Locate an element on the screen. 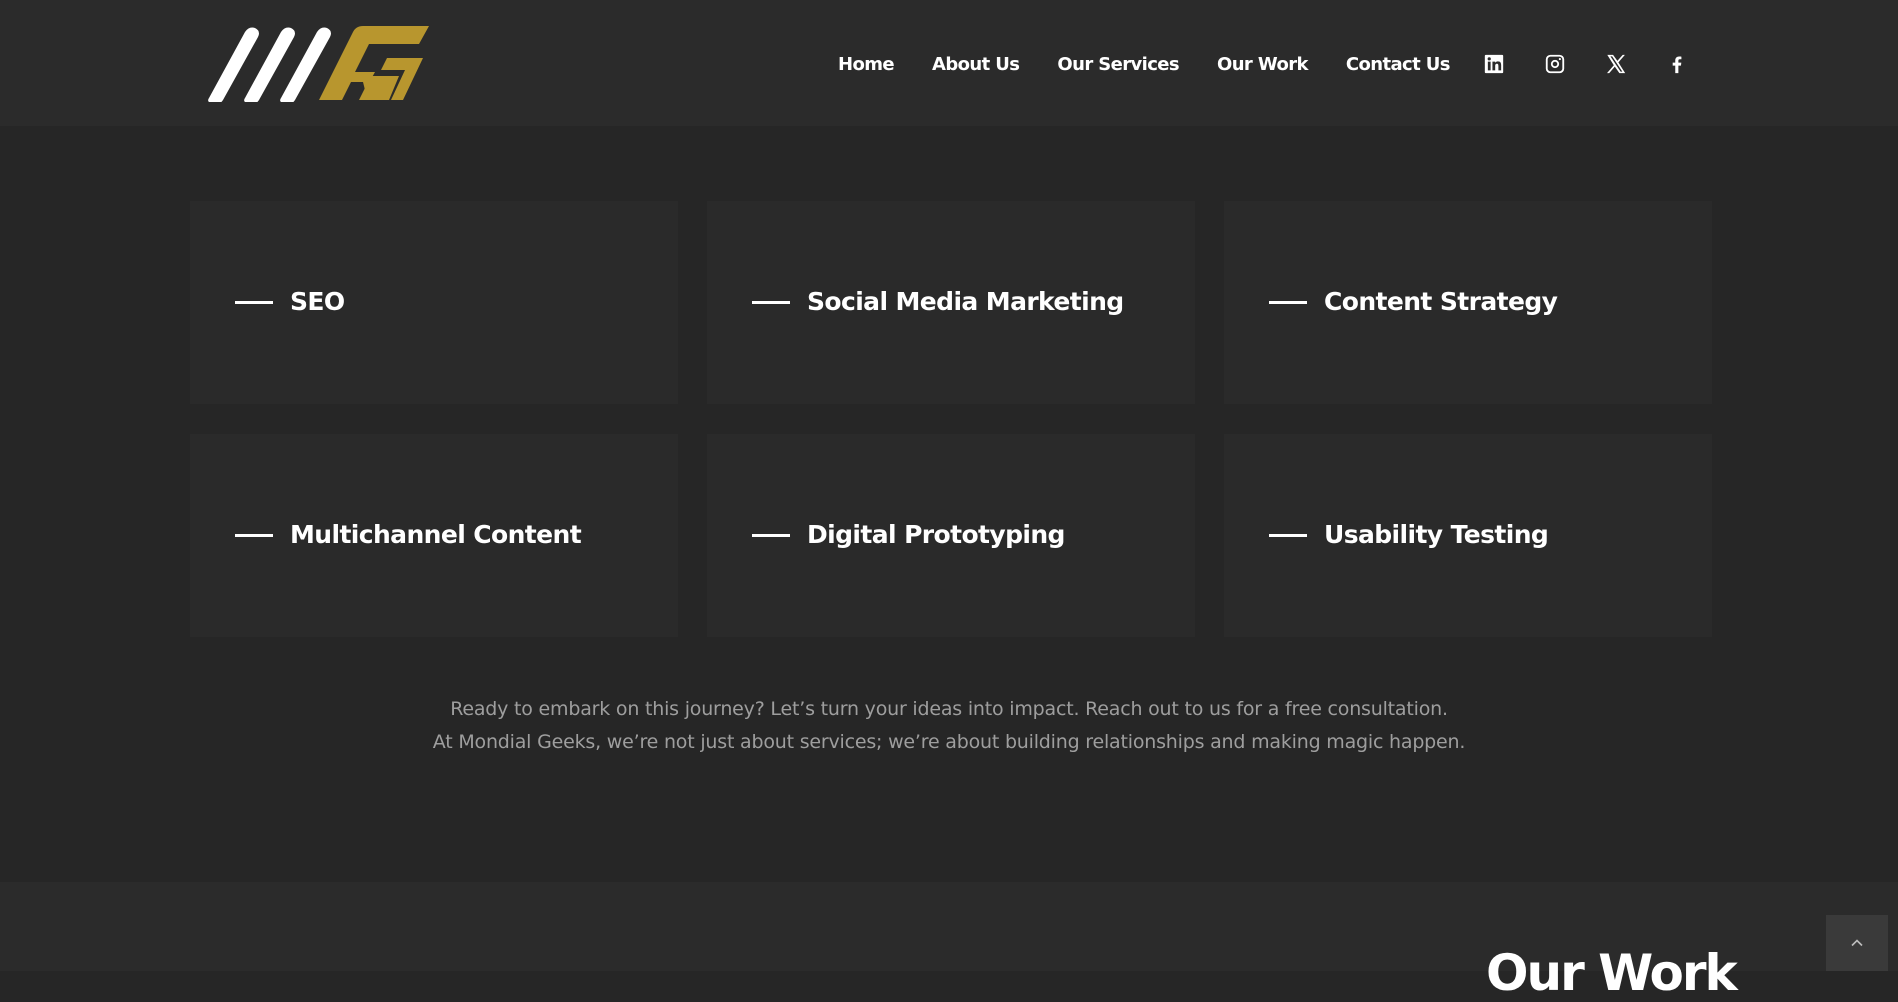  service-card-digital-prototyping: Digital Prototyping is located at coordinates (951, 535).